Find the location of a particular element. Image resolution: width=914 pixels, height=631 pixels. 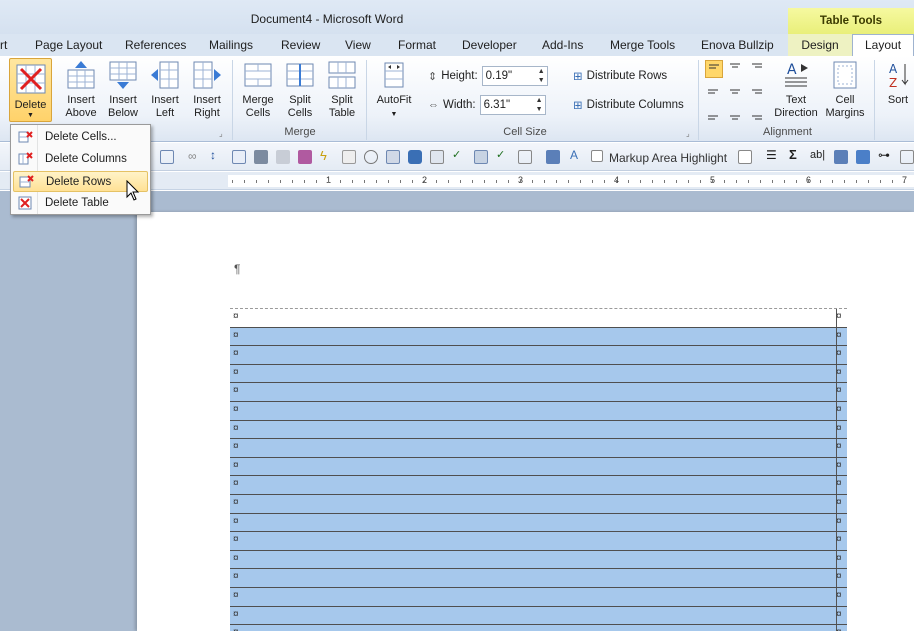

cell-end-marker: ¤ is located at coordinates (236, 595).